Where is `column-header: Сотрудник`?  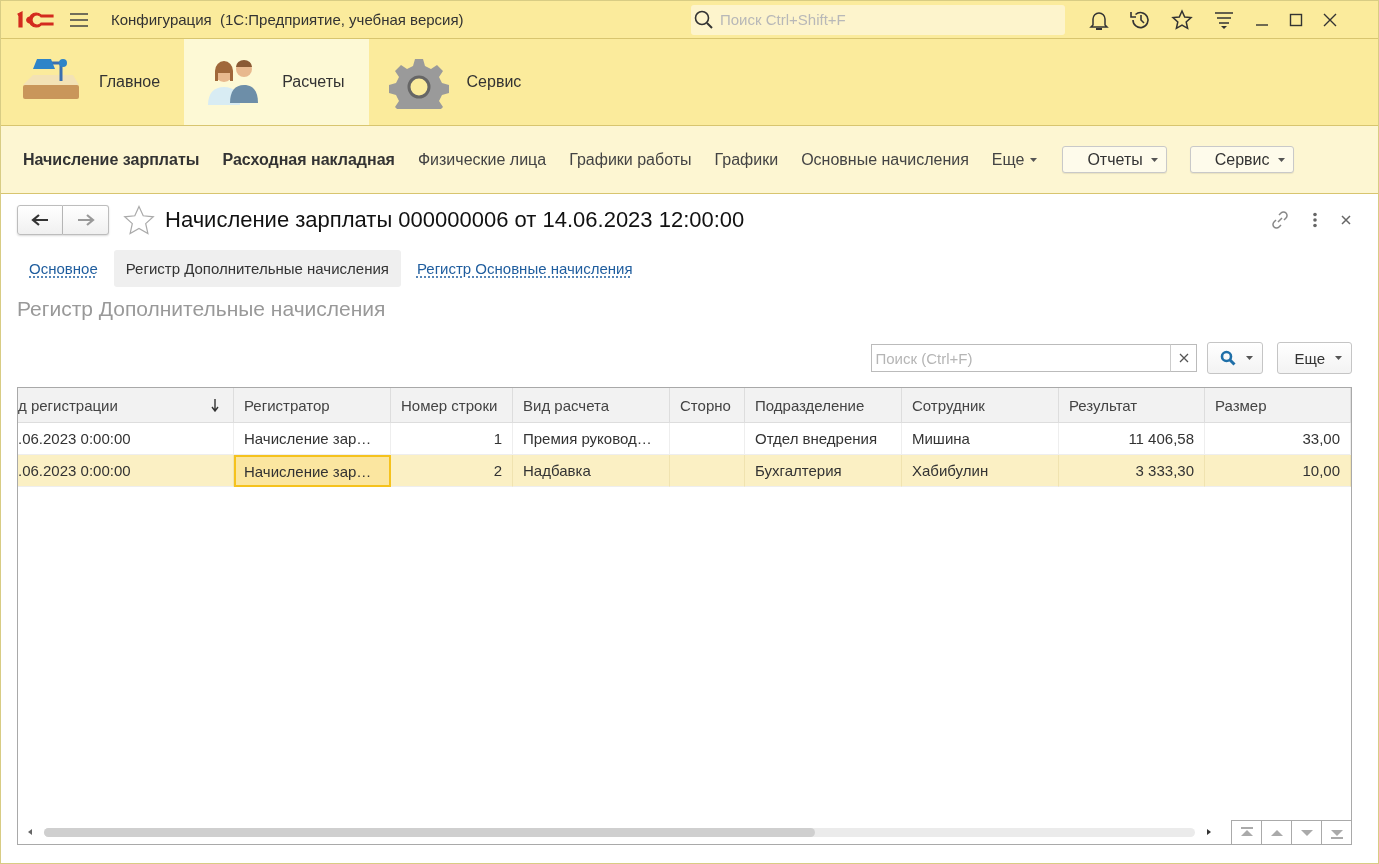
column-header: Сотрудник is located at coordinates (980, 405).